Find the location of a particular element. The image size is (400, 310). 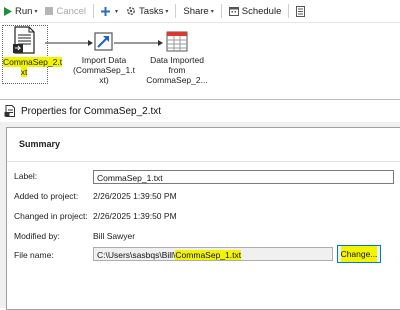

toolbar: Run ▾ Cancel ▾ Tasks ▾ Share ▾ Schedule is located at coordinates (200, 11).